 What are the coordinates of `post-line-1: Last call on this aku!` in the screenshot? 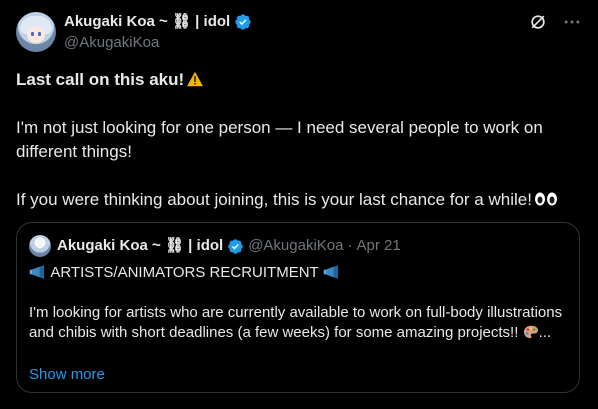 It's located at (299, 80).